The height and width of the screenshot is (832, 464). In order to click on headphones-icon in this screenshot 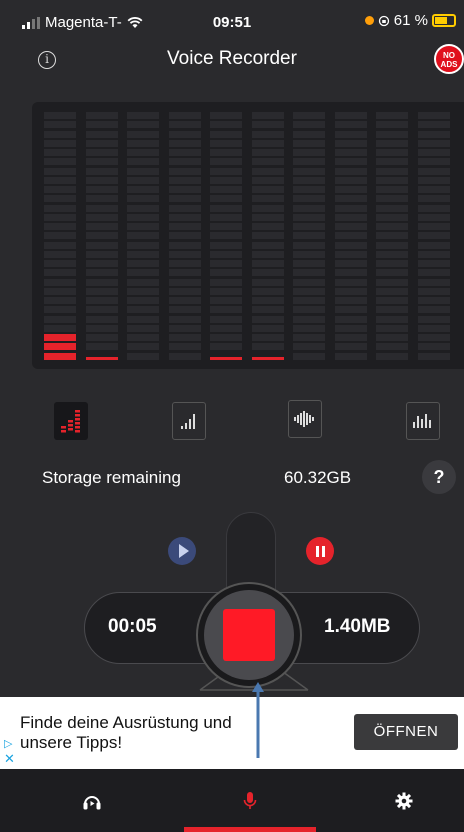, I will do `click(92, 802)`.